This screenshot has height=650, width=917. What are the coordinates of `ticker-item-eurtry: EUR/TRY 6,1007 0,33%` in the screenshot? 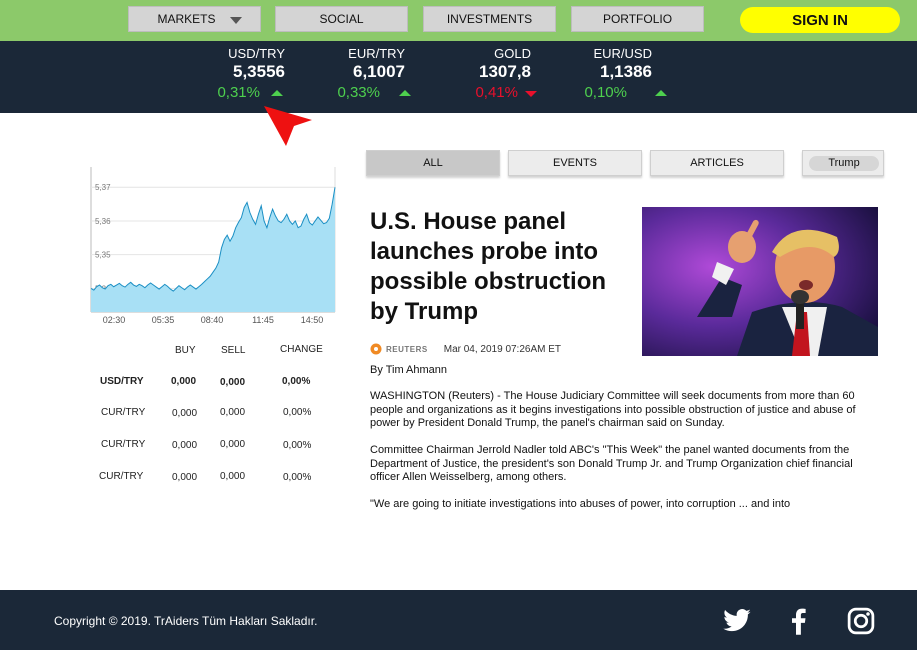 It's located at (348, 75).